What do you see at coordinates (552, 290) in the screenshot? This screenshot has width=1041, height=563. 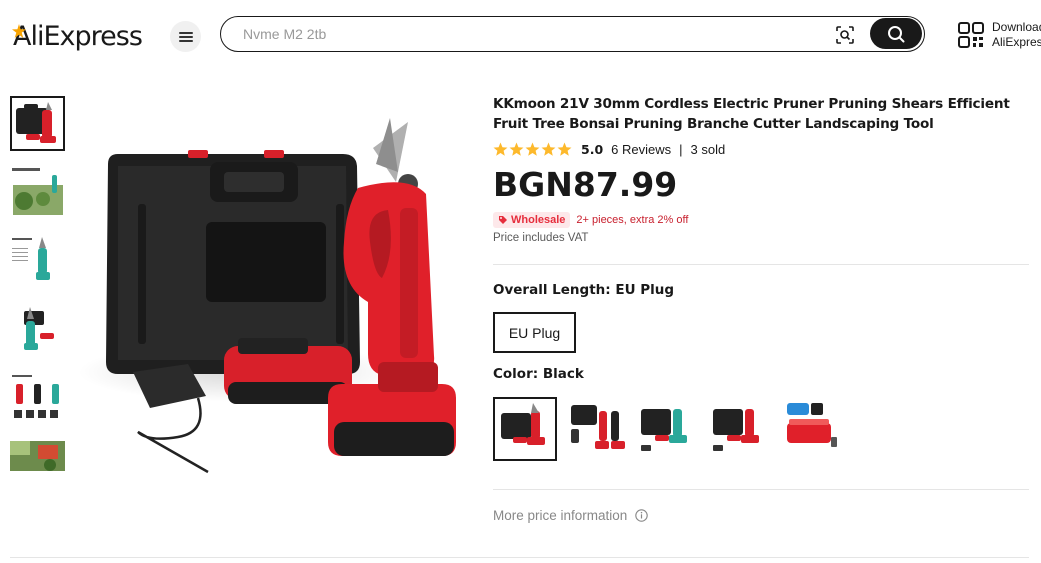 I see `overall-length-label: Overall Length:` at bounding box center [552, 290].